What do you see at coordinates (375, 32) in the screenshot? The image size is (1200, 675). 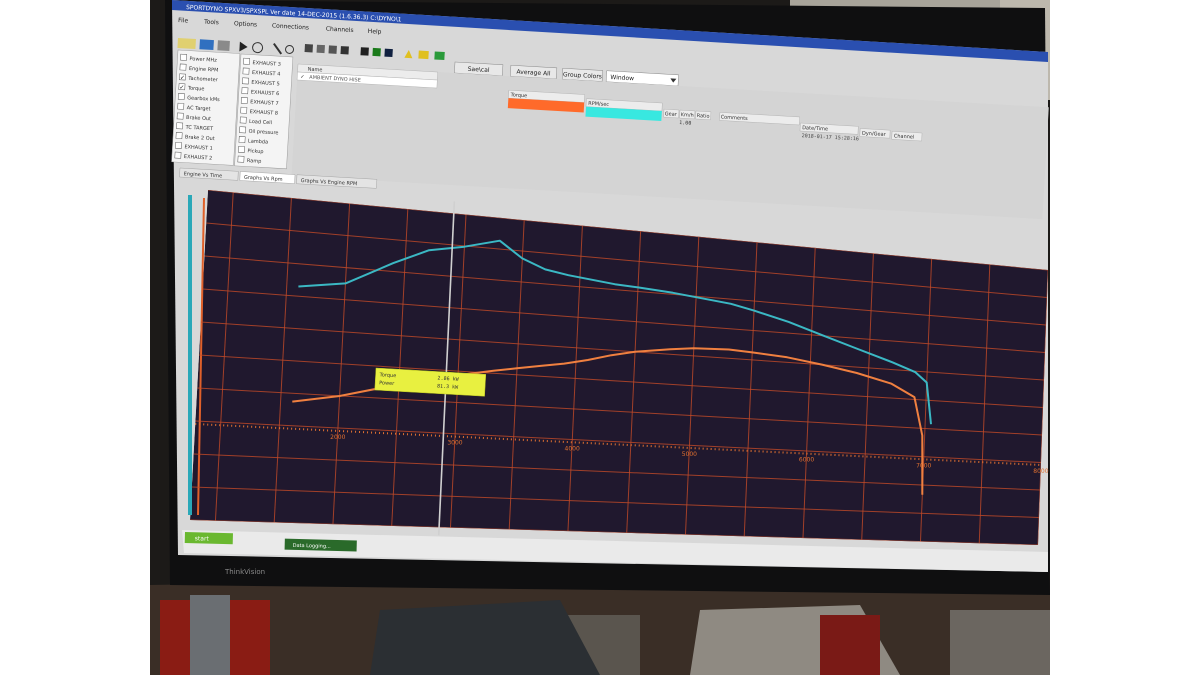 I see `menu-item-help: Help` at bounding box center [375, 32].